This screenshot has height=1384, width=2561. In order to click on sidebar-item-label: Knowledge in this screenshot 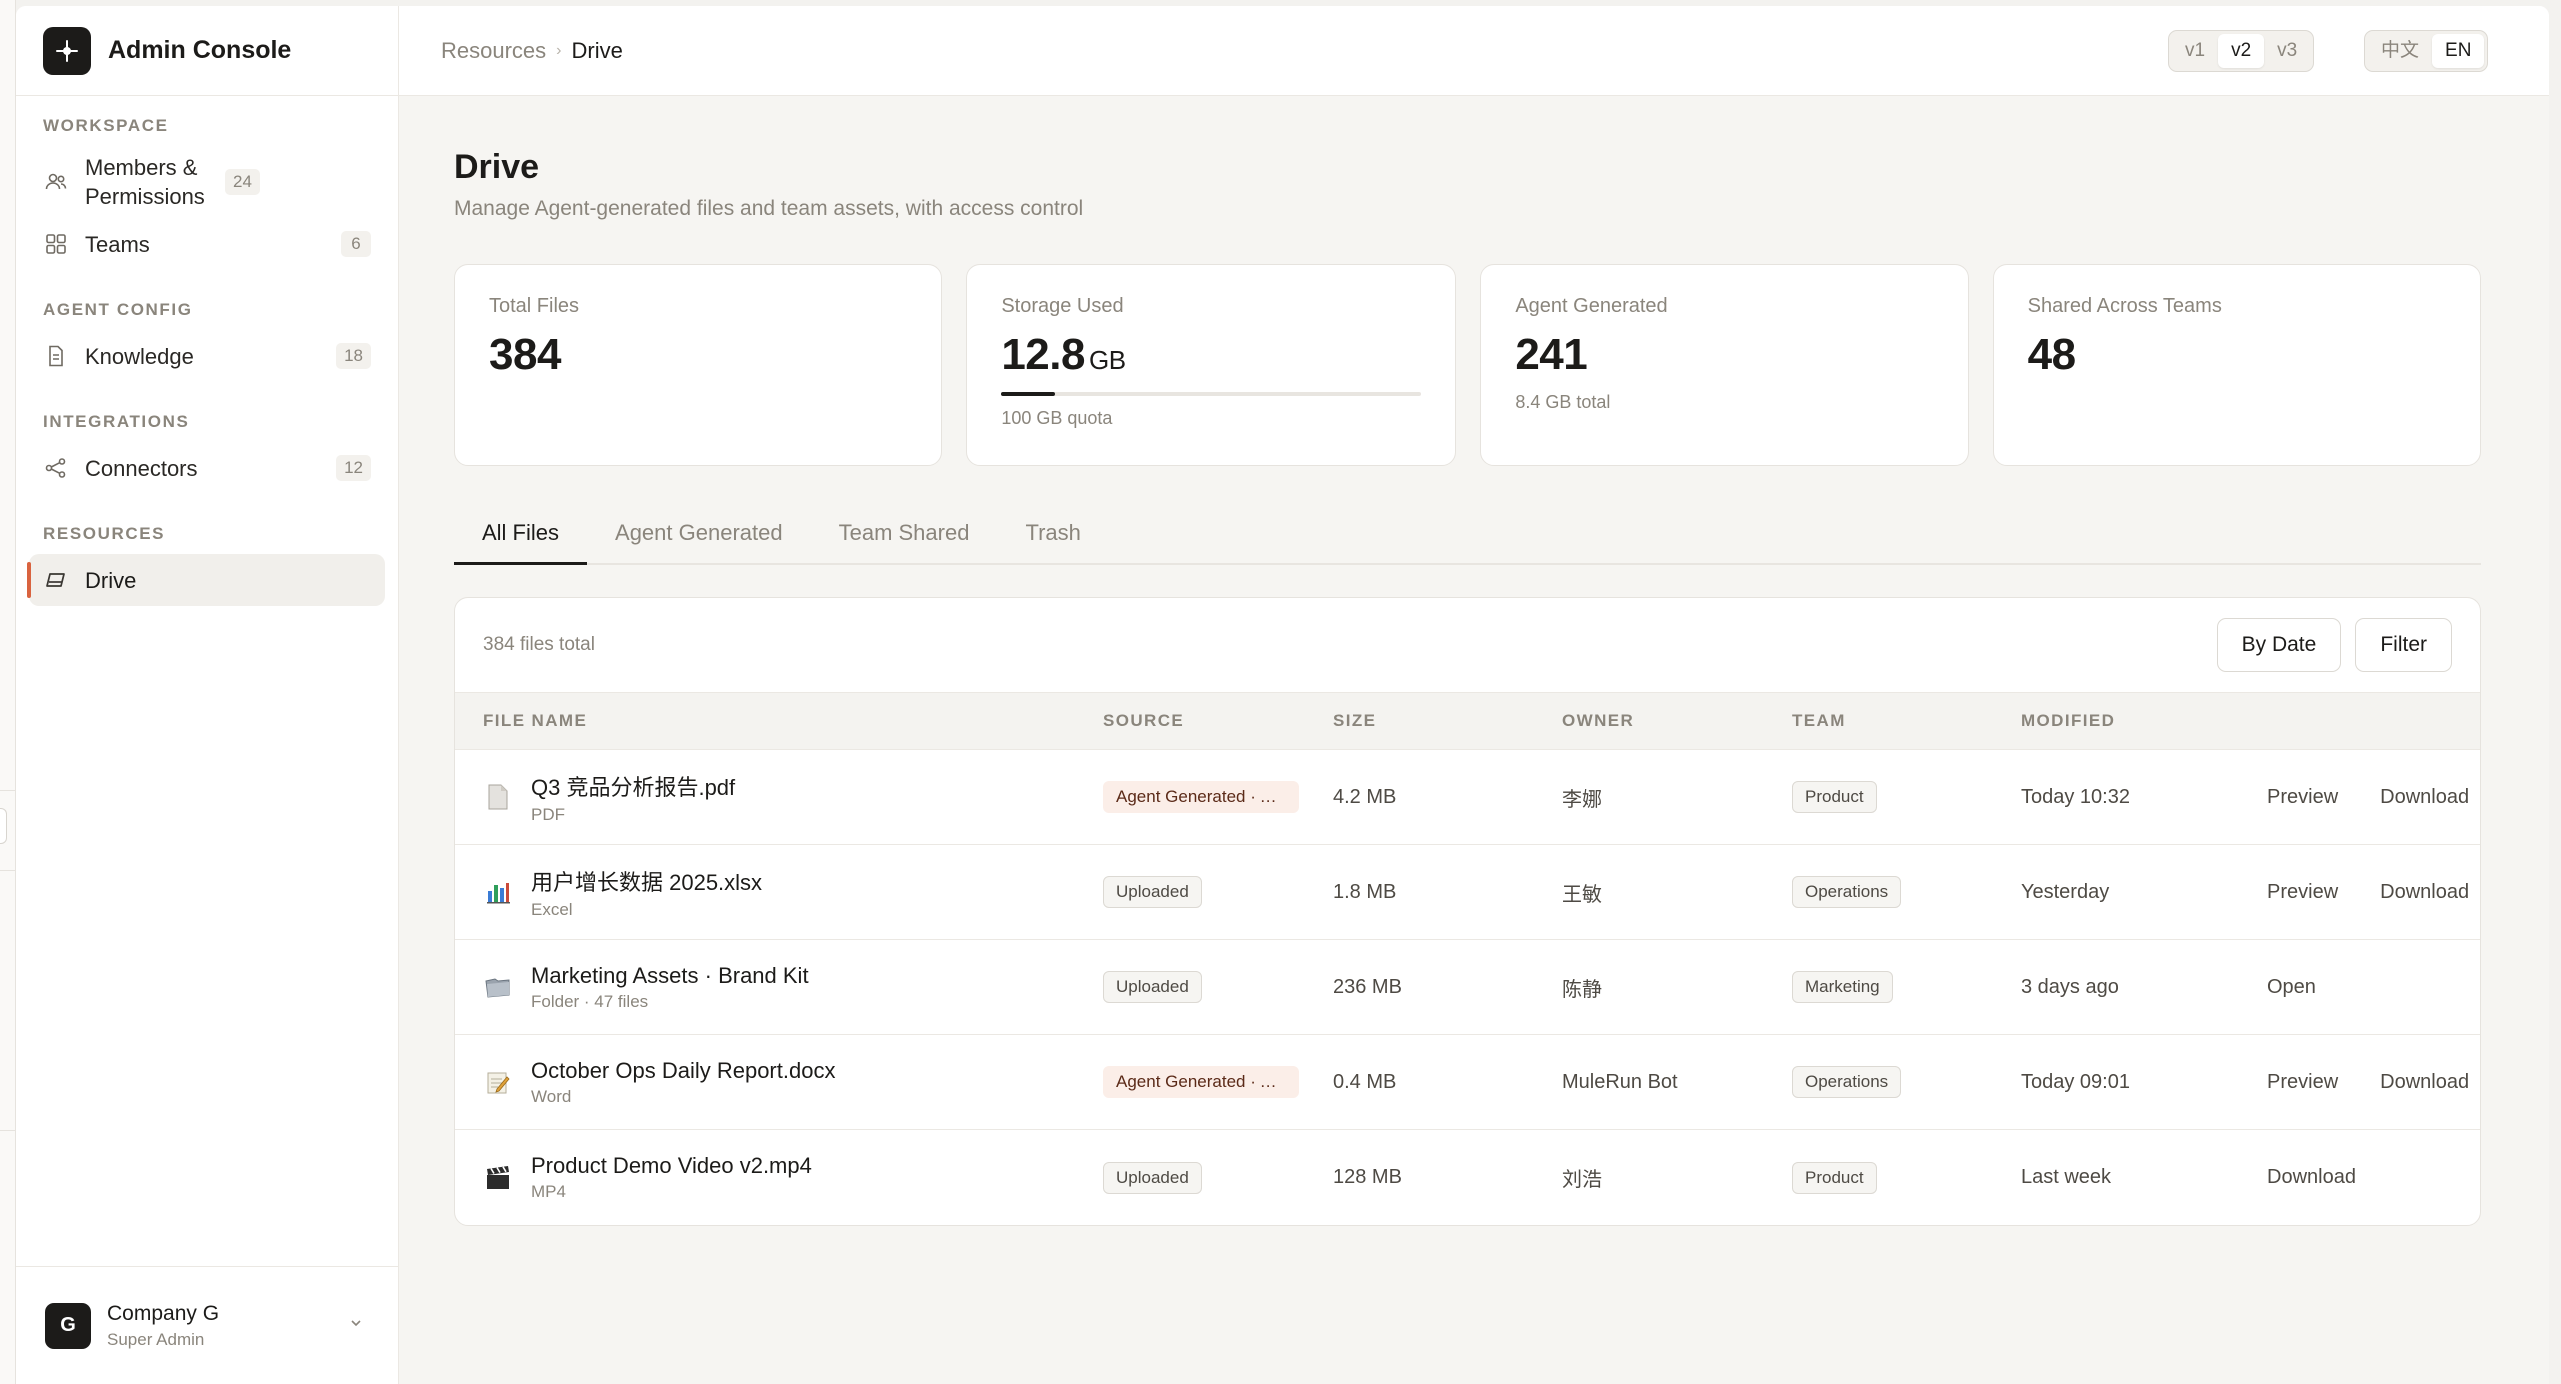, I will do `click(139, 356)`.